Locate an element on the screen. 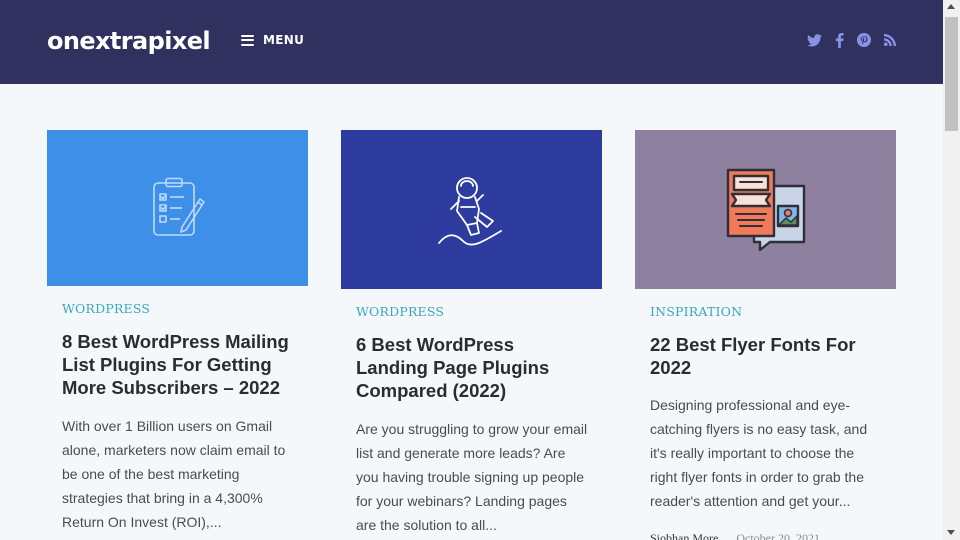  scroll-up-arrow-icon is located at coordinates (951, 6).